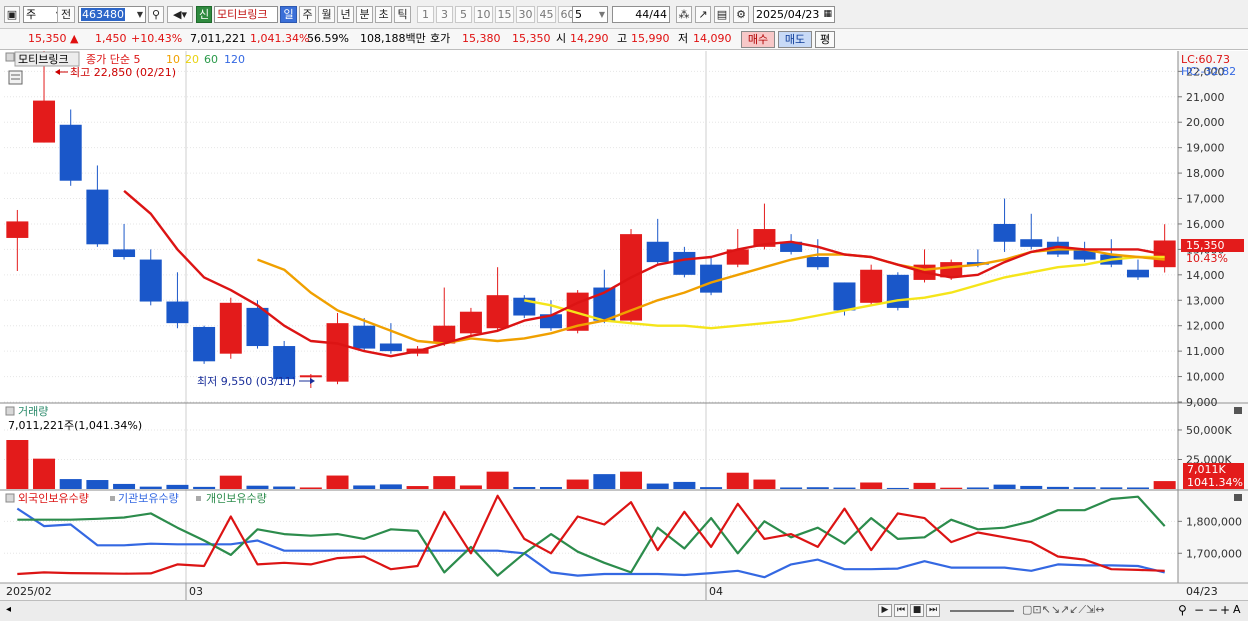 This screenshot has width=1248, height=621. Describe the element at coordinates (1205, 300) in the screenshot. I see `y-tick-label: 13,000` at that location.